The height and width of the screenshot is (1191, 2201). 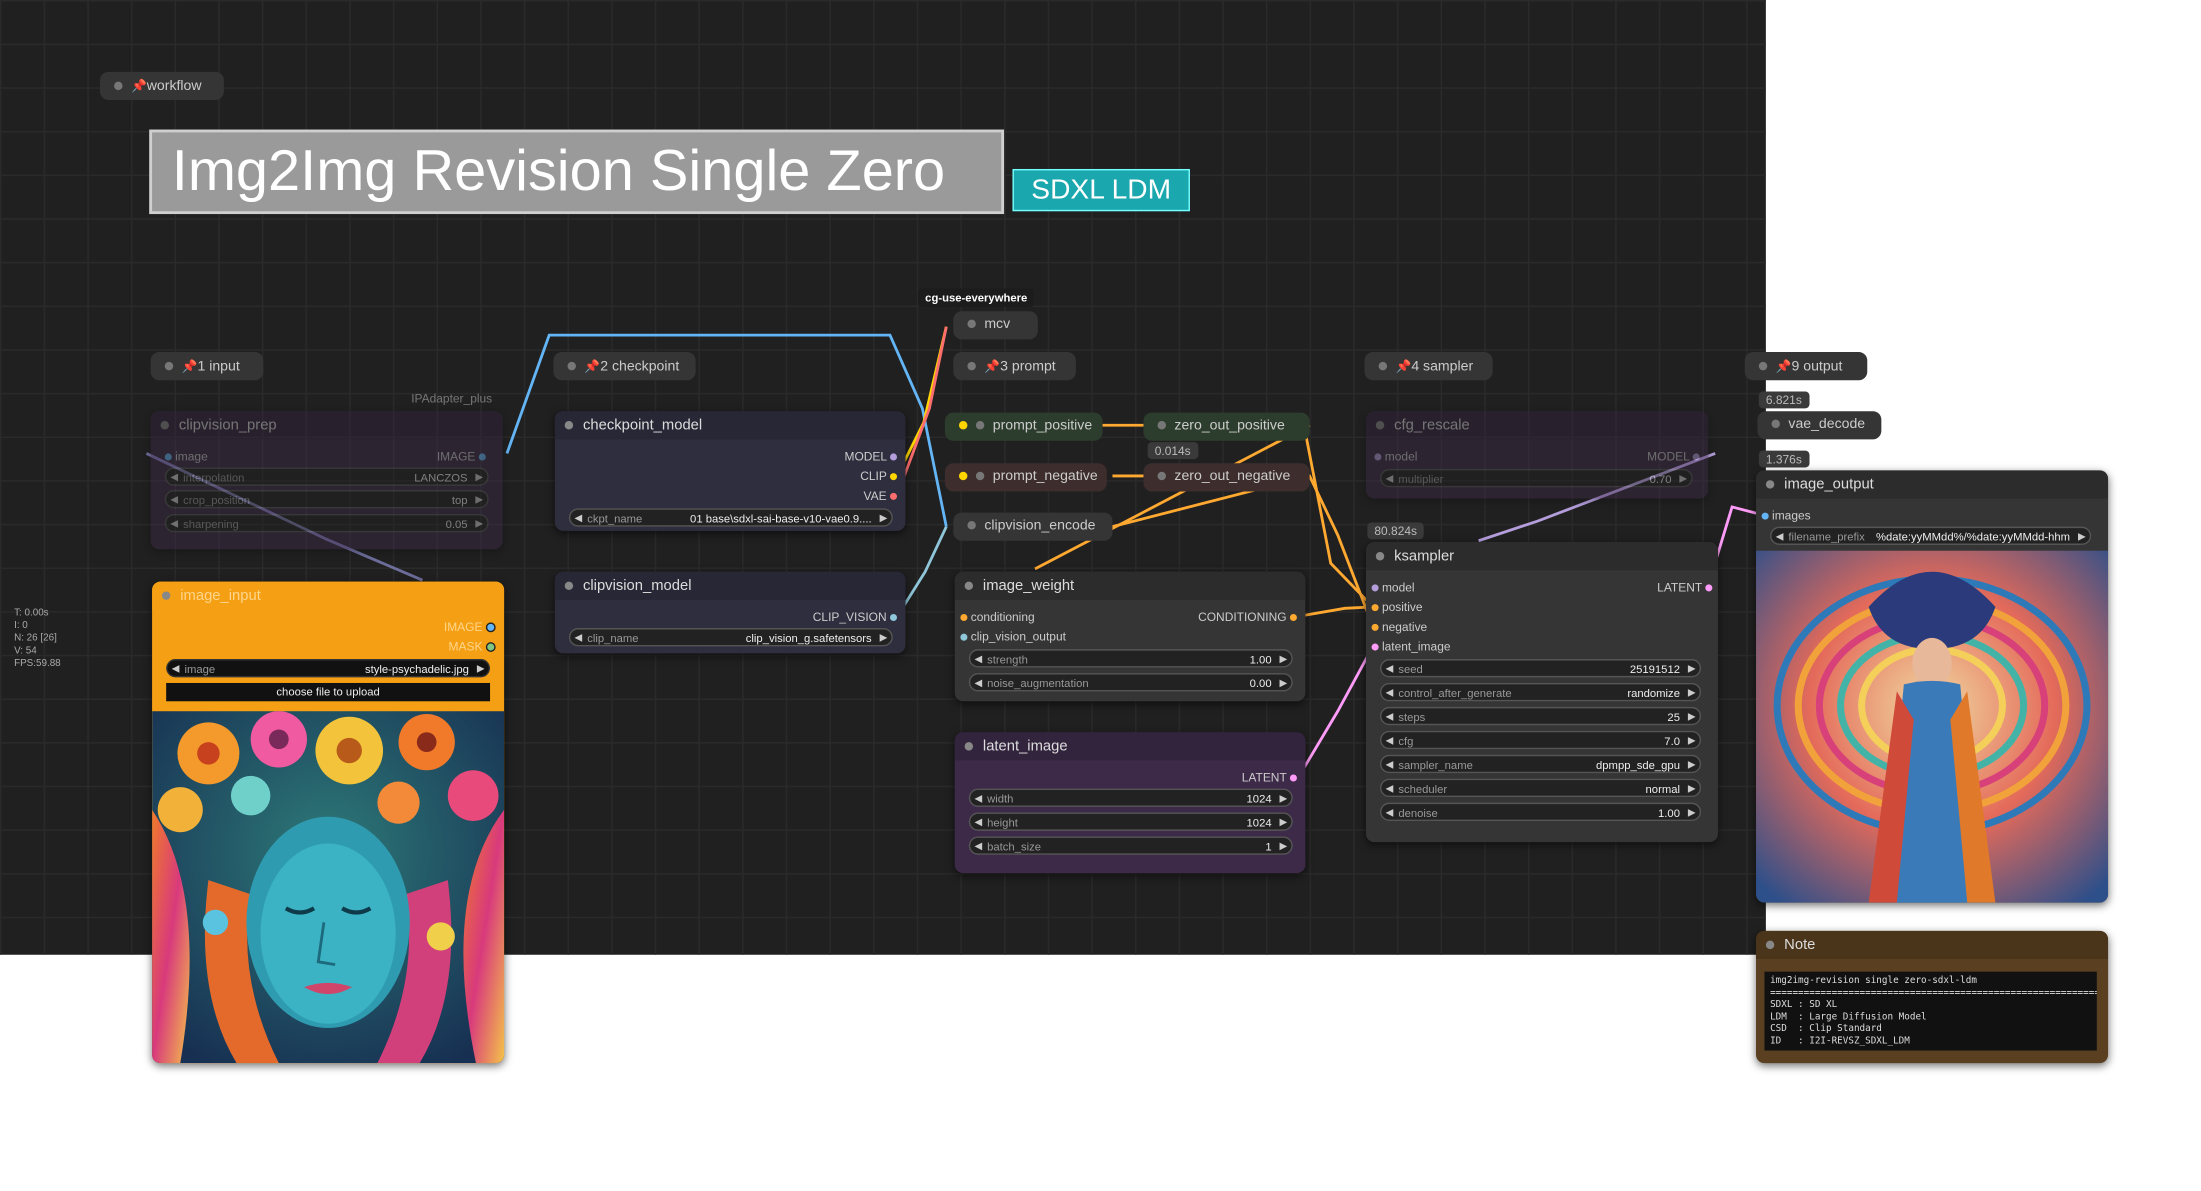 What do you see at coordinates (1025, 477) in the screenshot?
I see `node-prompt-negative: prompt_negative` at bounding box center [1025, 477].